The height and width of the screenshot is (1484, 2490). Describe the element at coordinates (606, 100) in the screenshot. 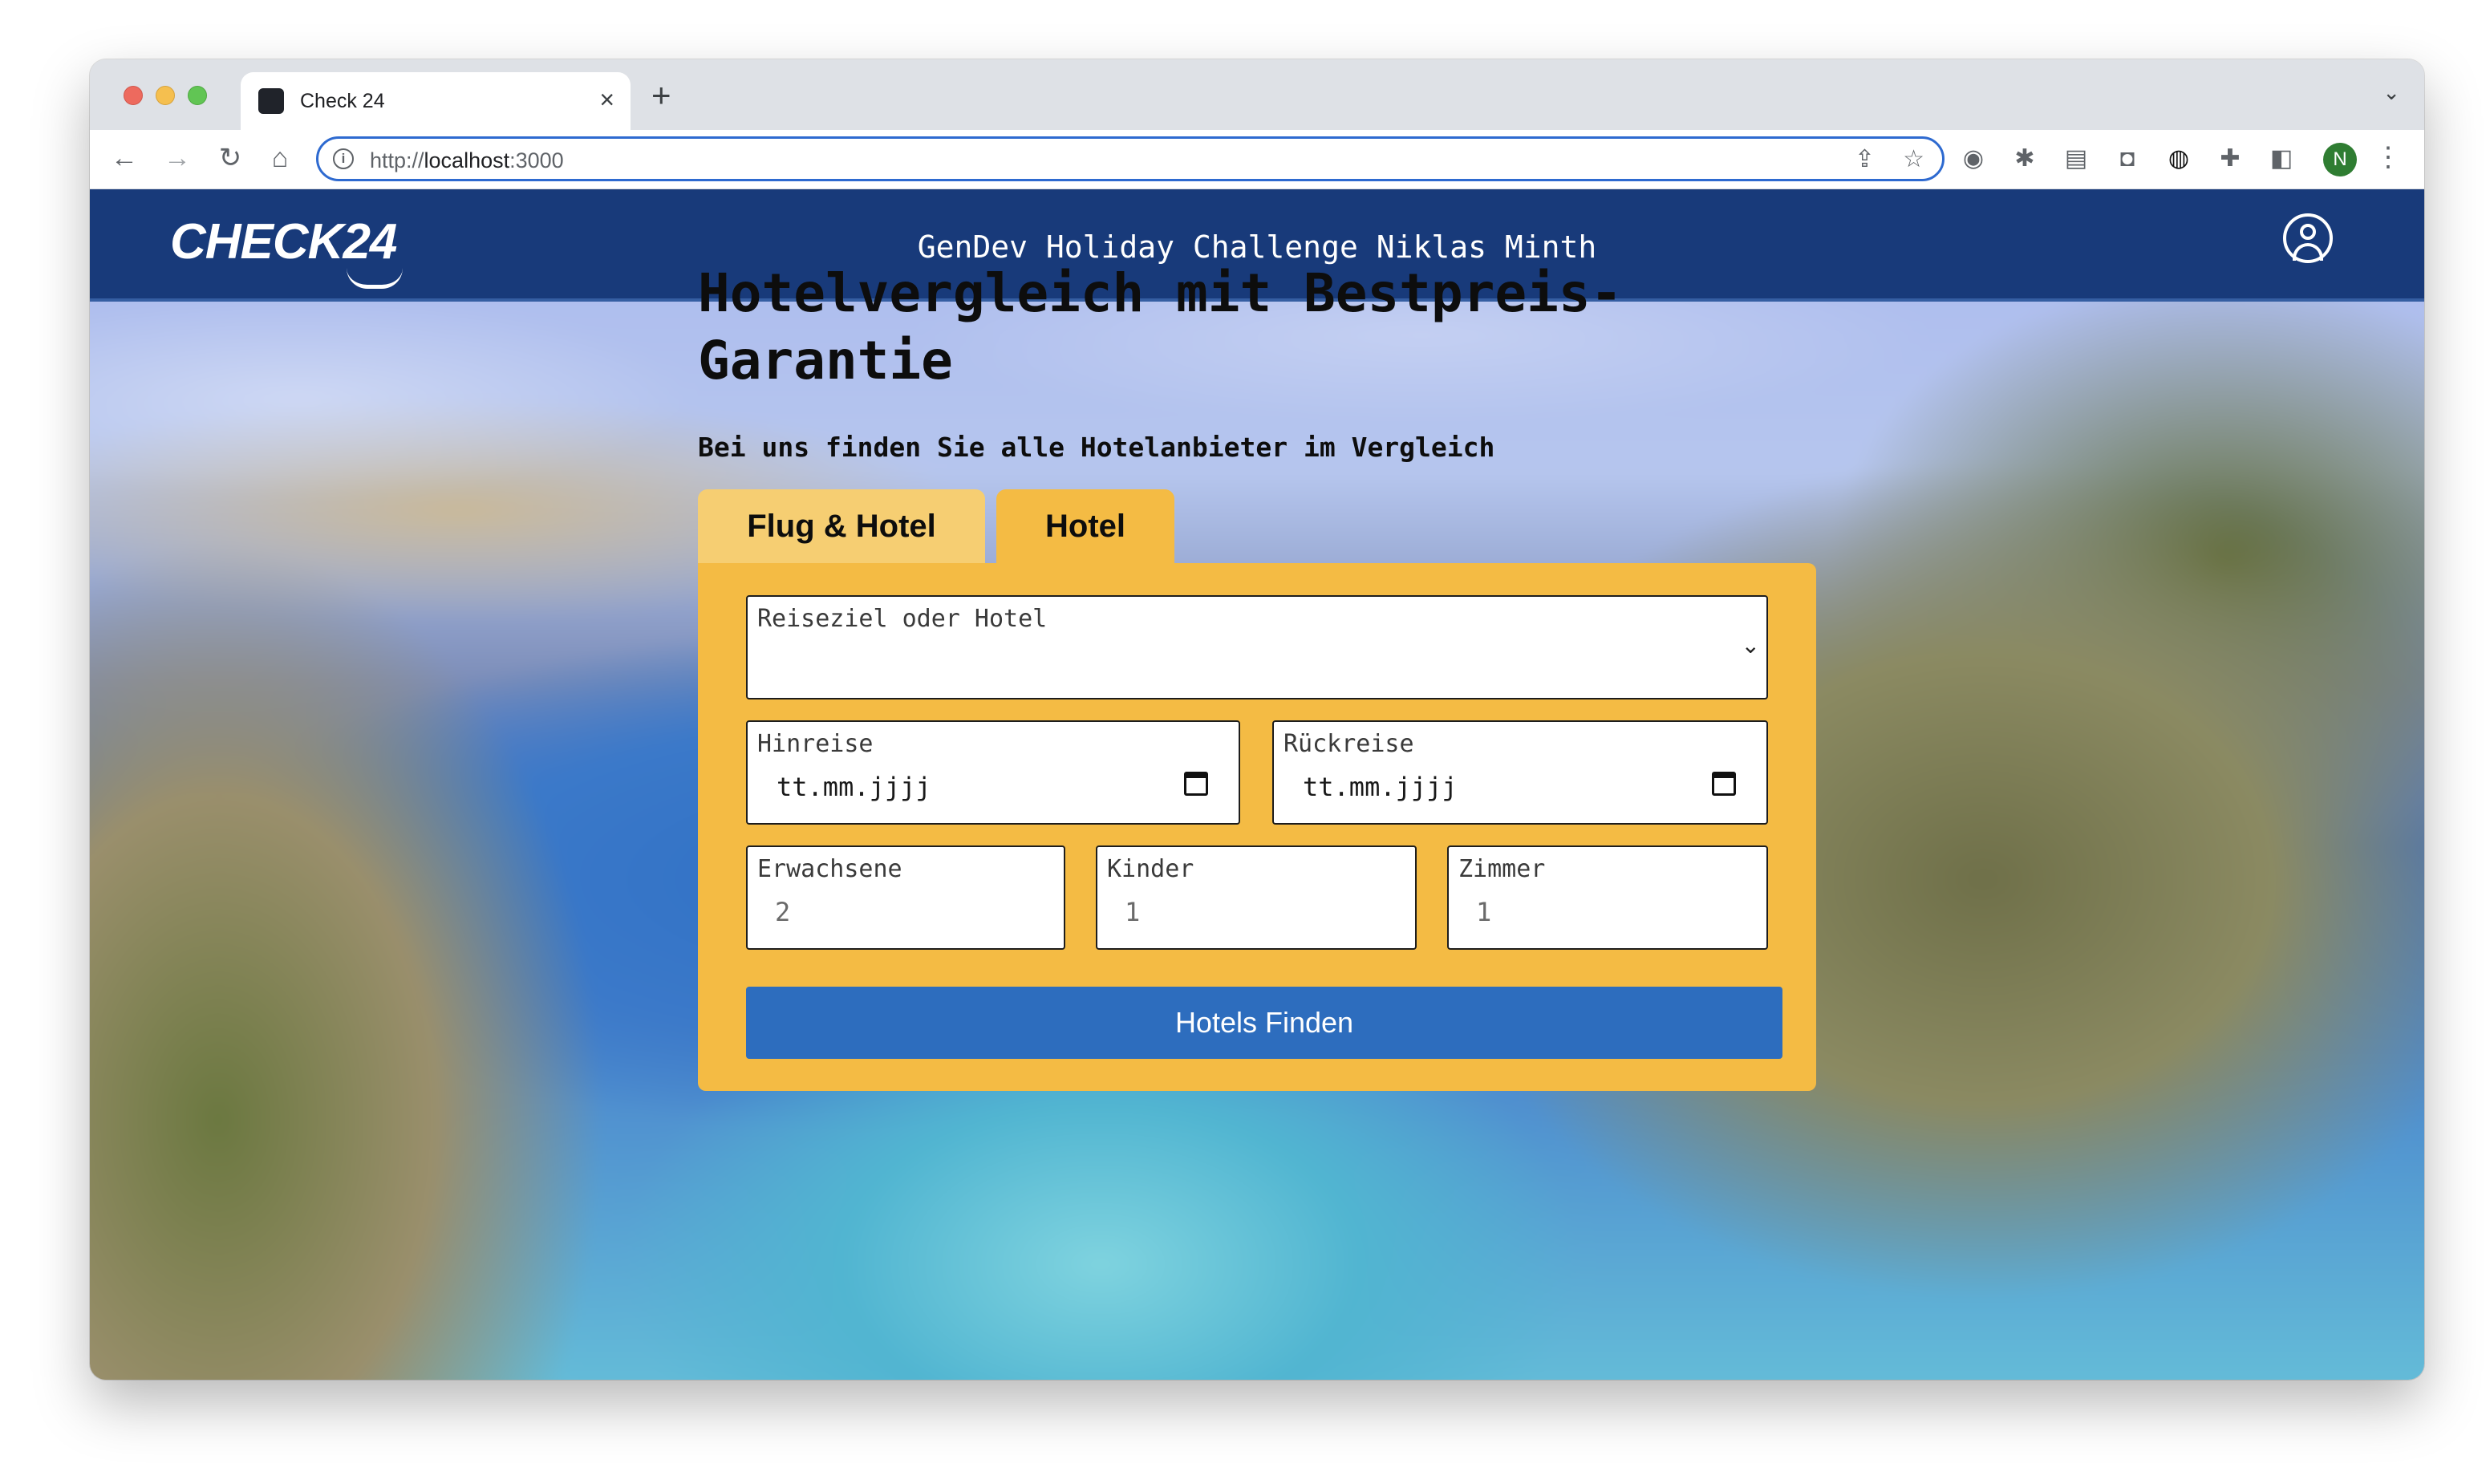

I see `tab-close-icon: ×` at that location.